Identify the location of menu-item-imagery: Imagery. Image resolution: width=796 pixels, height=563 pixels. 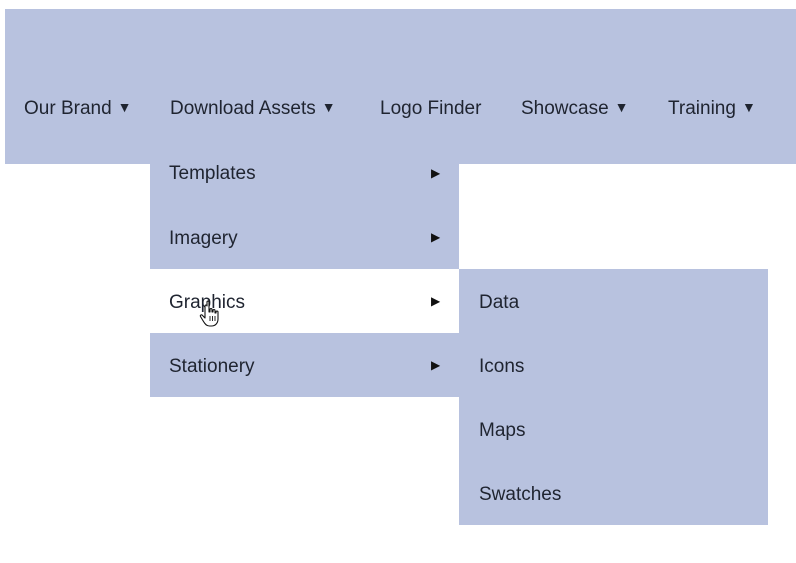
(203, 239).